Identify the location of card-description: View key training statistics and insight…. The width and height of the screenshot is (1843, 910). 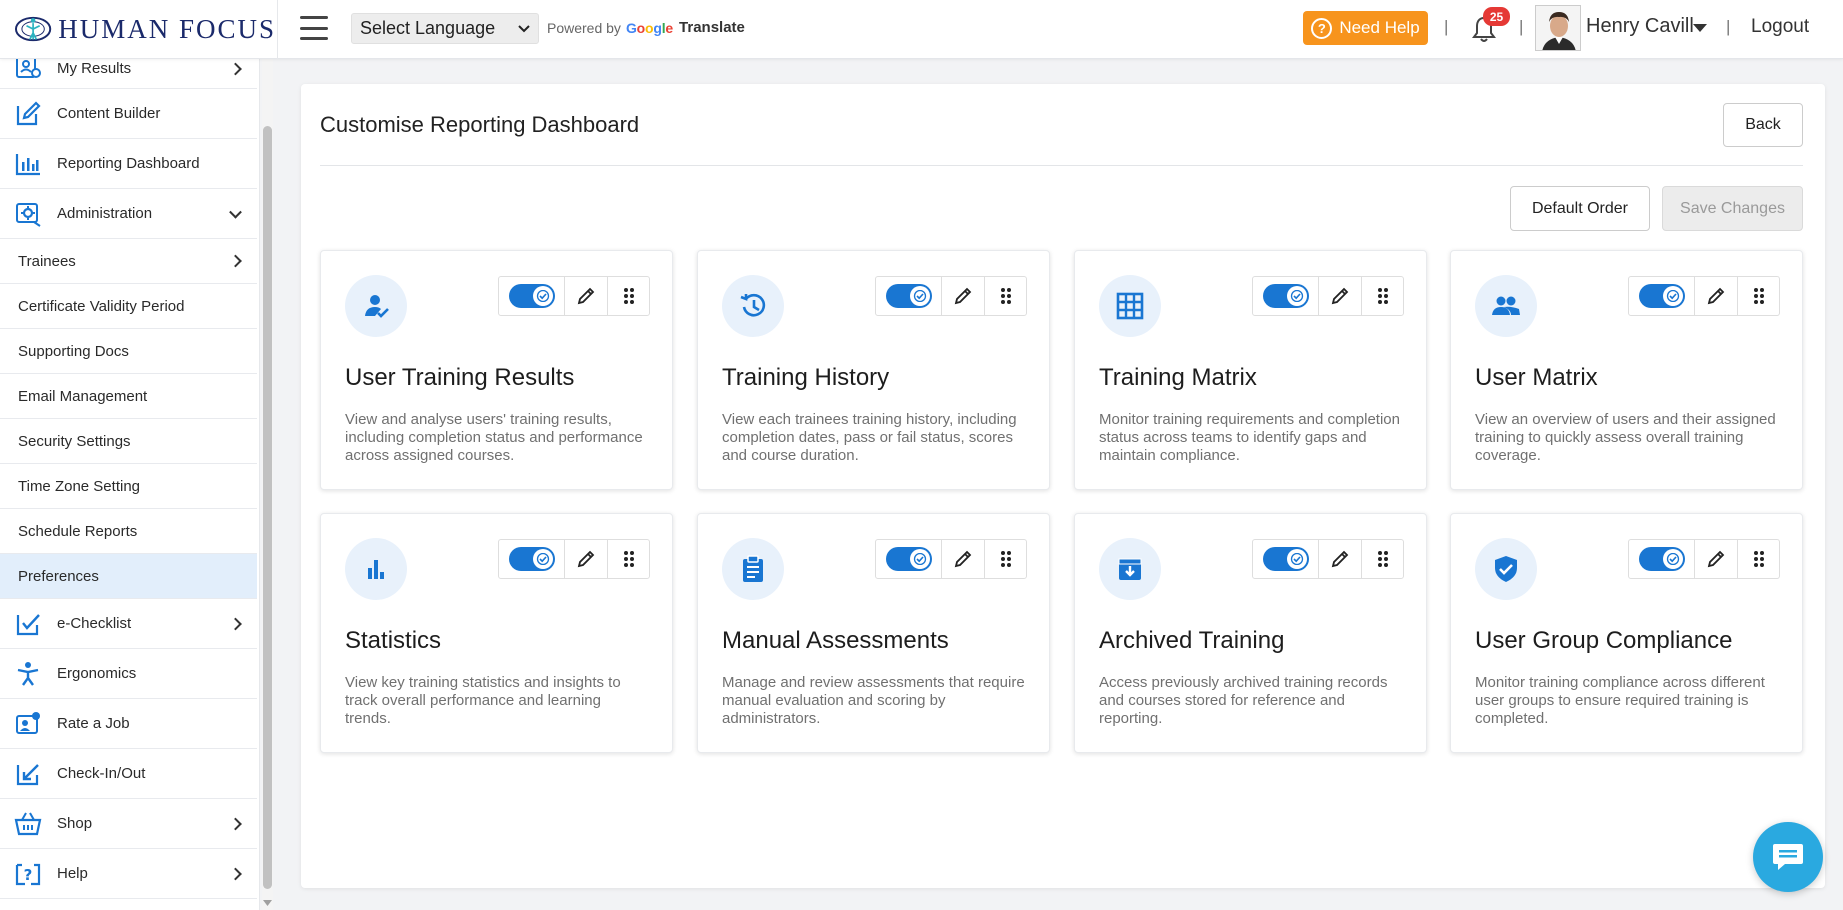
(483, 700).